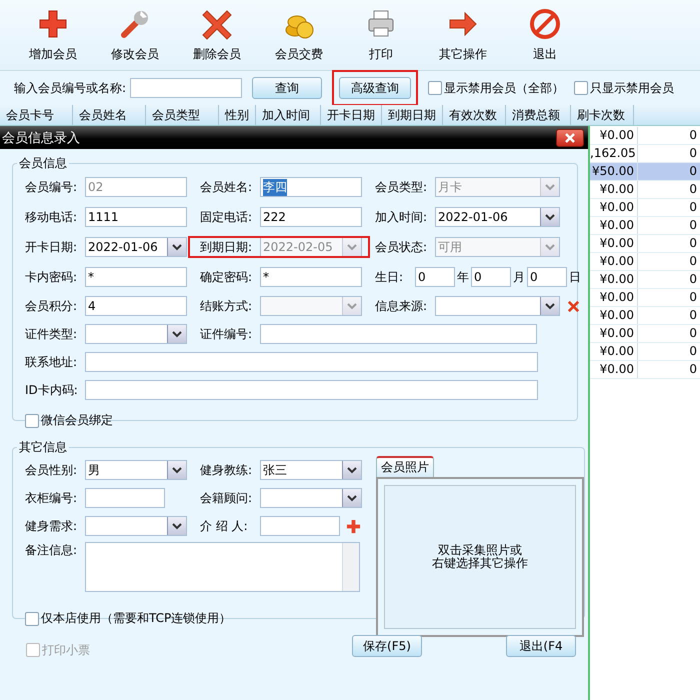  Describe the element at coordinates (602, 115) in the screenshot. I see `column-header: 刷卡次数` at that location.